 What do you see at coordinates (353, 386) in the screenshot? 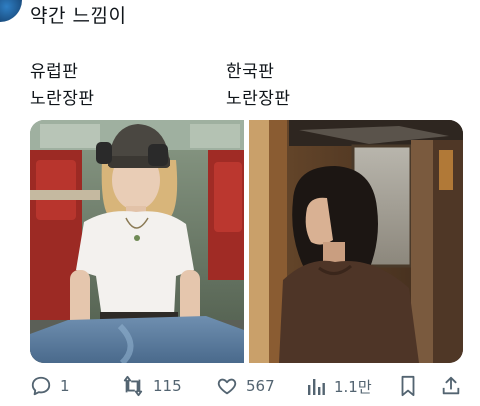
I see `views-count: 1.1만` at bounding box center [353, 386].